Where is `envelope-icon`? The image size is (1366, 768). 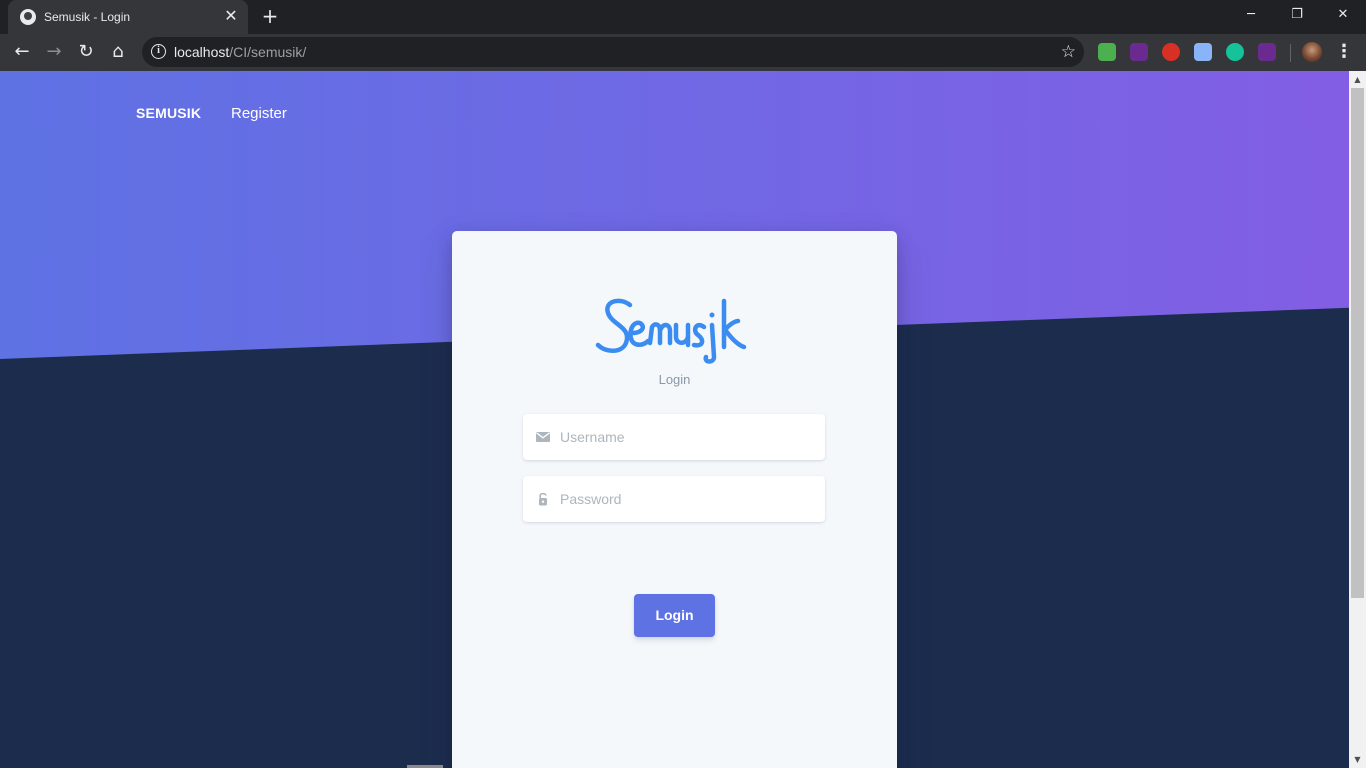
envelope-icon is located at coordinates (543, 437).